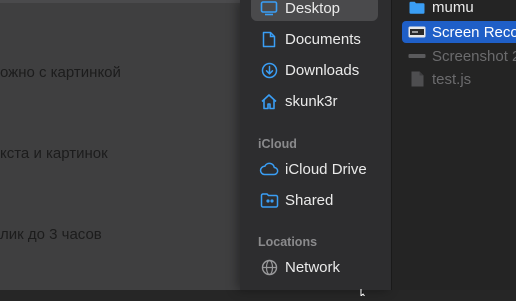 This screenshot has width=516, height=301. I want to click on folder-icon, so click(417, 8).